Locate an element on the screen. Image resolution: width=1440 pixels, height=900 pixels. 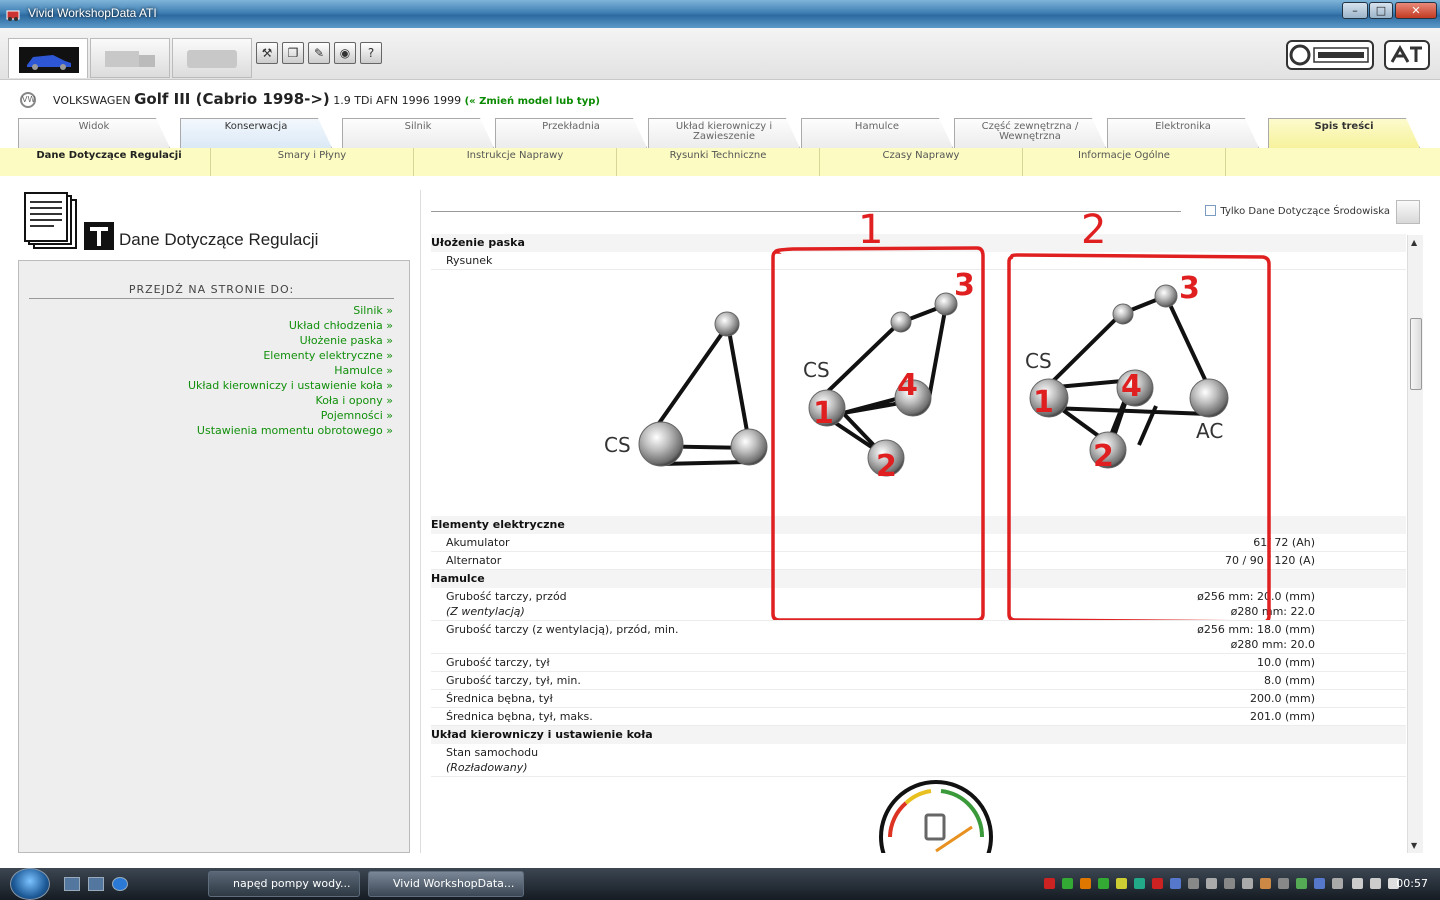
nav-link-kola-opony: Koła i opony » is located at coordinates (290, 400).